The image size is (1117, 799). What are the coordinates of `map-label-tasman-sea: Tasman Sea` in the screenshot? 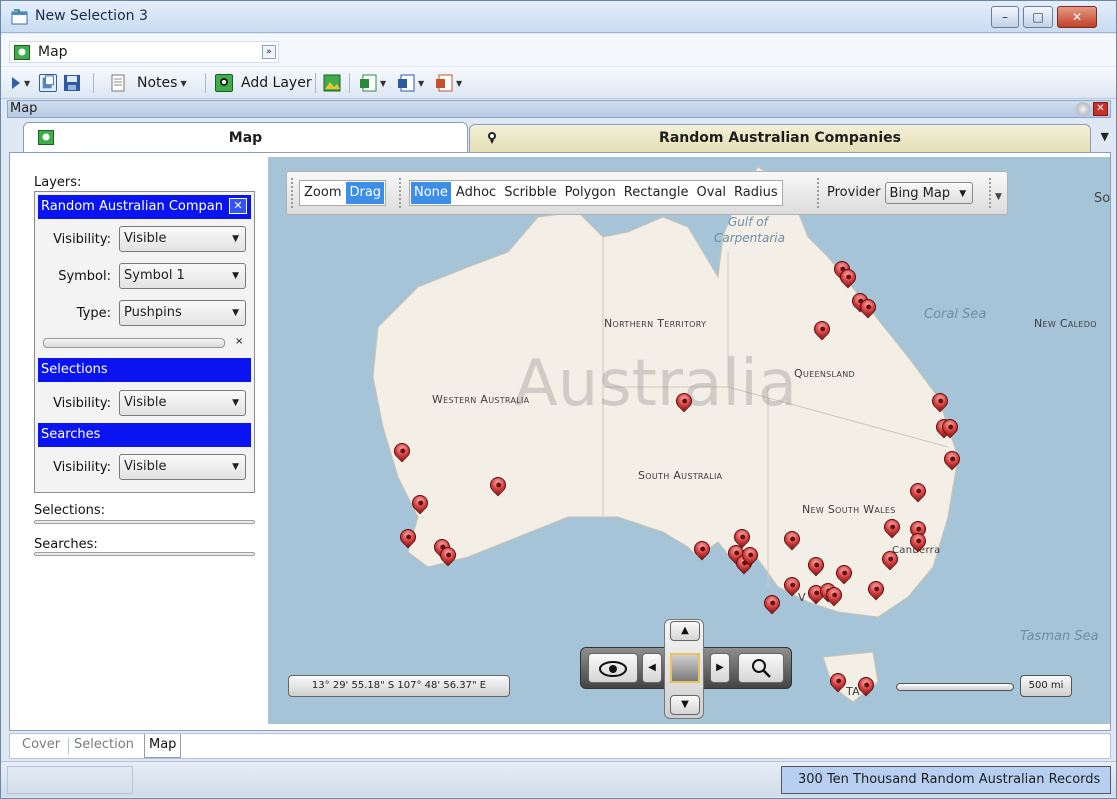 It's located at (1059, 636).